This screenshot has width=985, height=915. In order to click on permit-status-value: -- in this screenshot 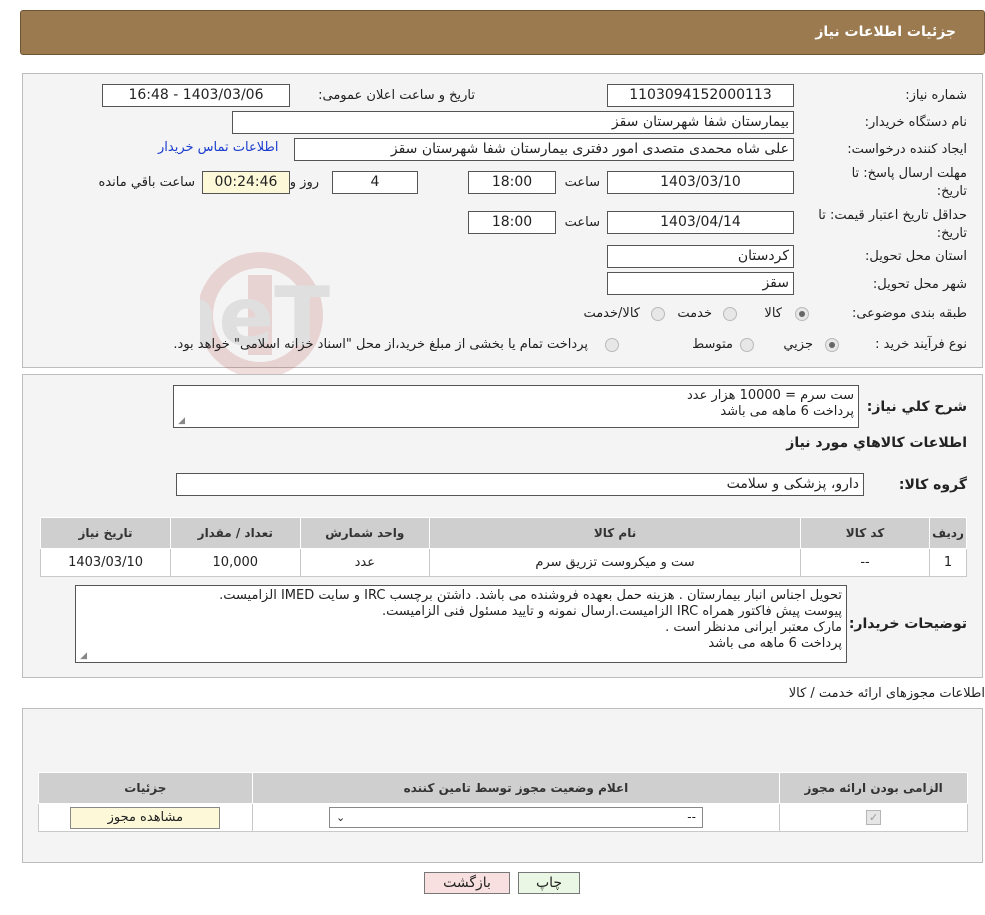, I will do `click(691, 817)`.